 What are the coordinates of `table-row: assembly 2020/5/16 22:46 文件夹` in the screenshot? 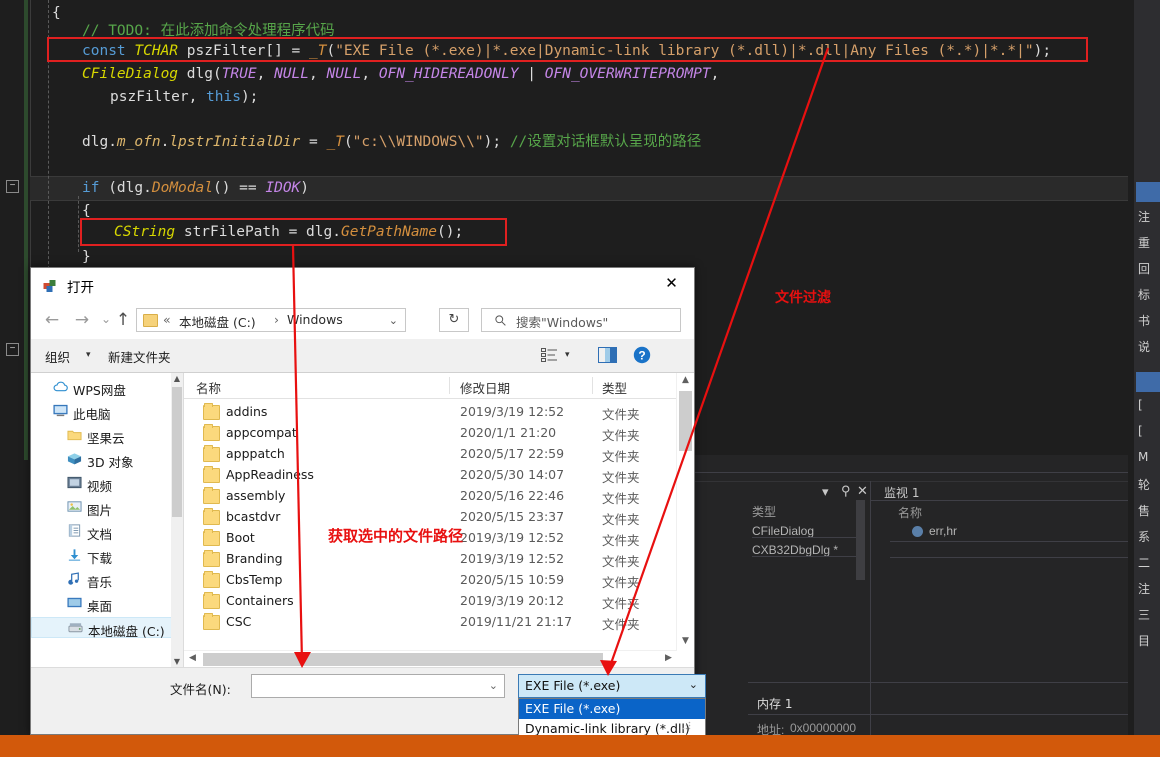 It's located at (439, 495).